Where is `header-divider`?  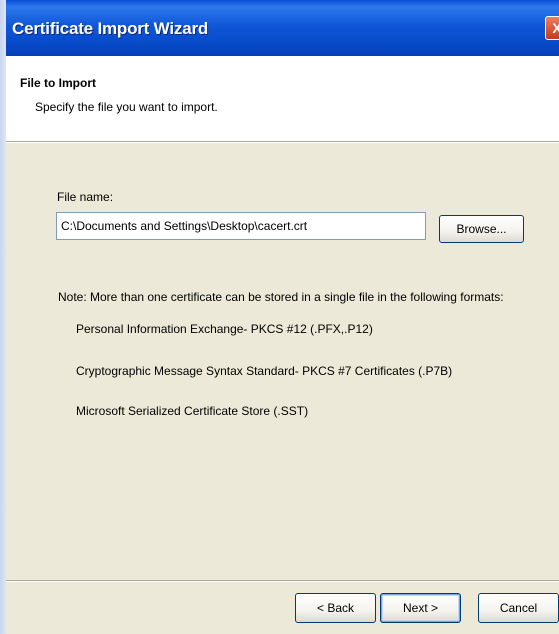 header-divider is located at coordinates (282, 142).